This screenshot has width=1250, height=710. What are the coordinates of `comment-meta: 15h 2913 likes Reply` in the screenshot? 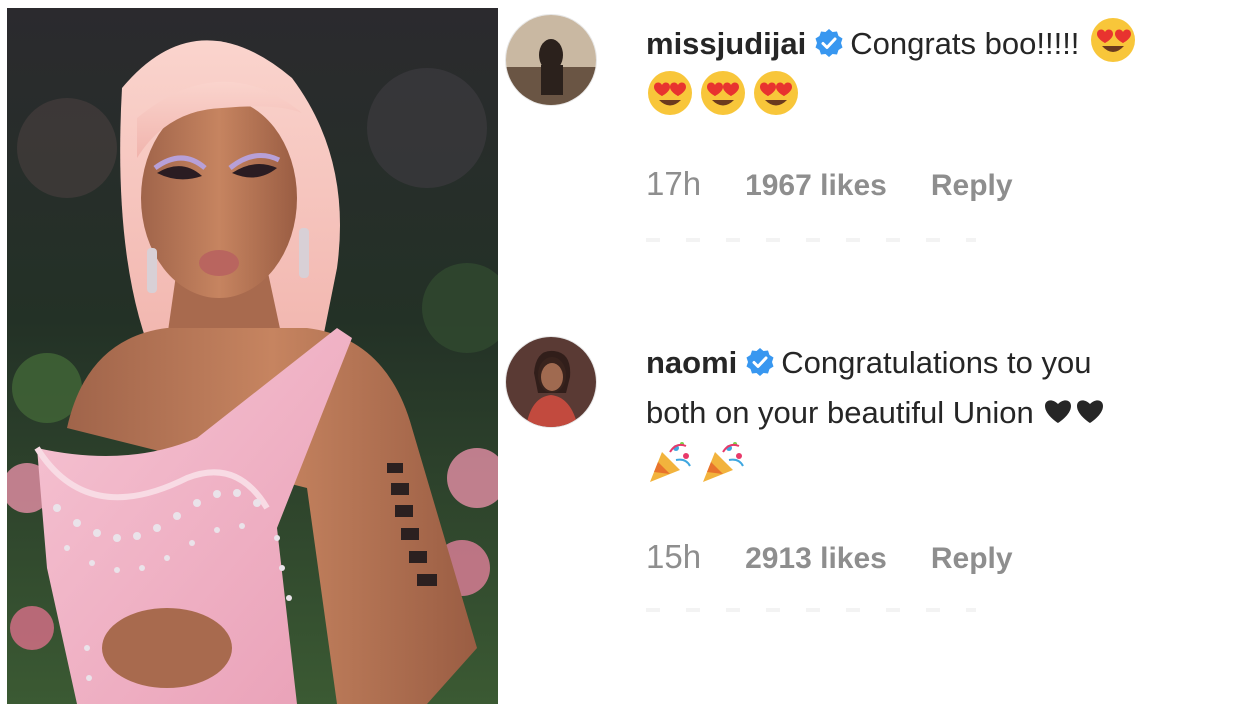 It's located at (829, 557).